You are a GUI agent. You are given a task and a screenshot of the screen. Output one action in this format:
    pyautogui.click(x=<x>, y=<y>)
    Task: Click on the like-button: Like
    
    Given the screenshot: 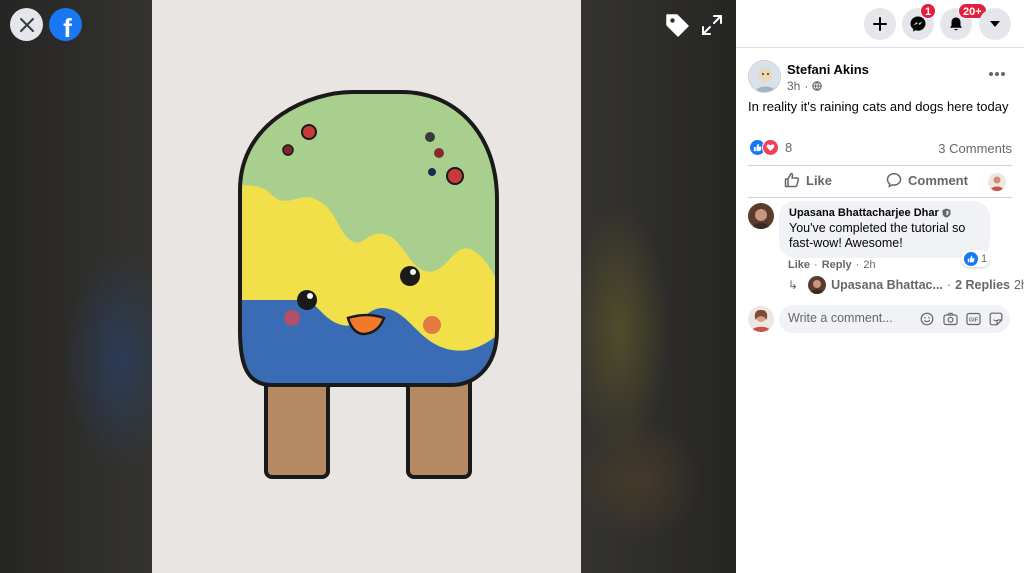 What is the action you would take?
    pyautogui.click(x=808, y=180)
    